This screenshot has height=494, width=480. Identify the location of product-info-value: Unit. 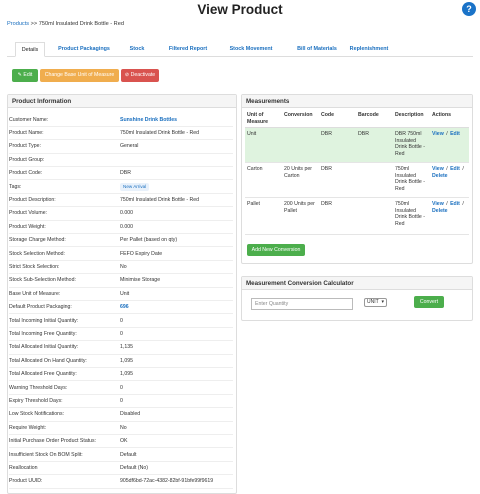
(125, 293).